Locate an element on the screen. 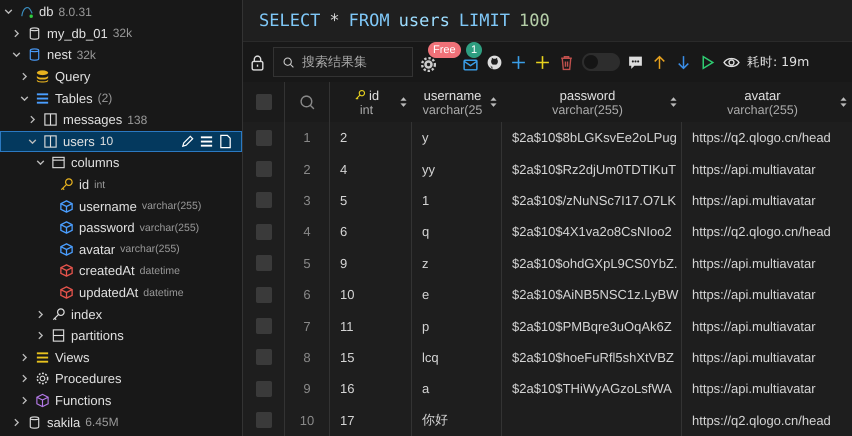 The image size is (852, 436). tree-meta: datetime is located at coordinates (163, 292).